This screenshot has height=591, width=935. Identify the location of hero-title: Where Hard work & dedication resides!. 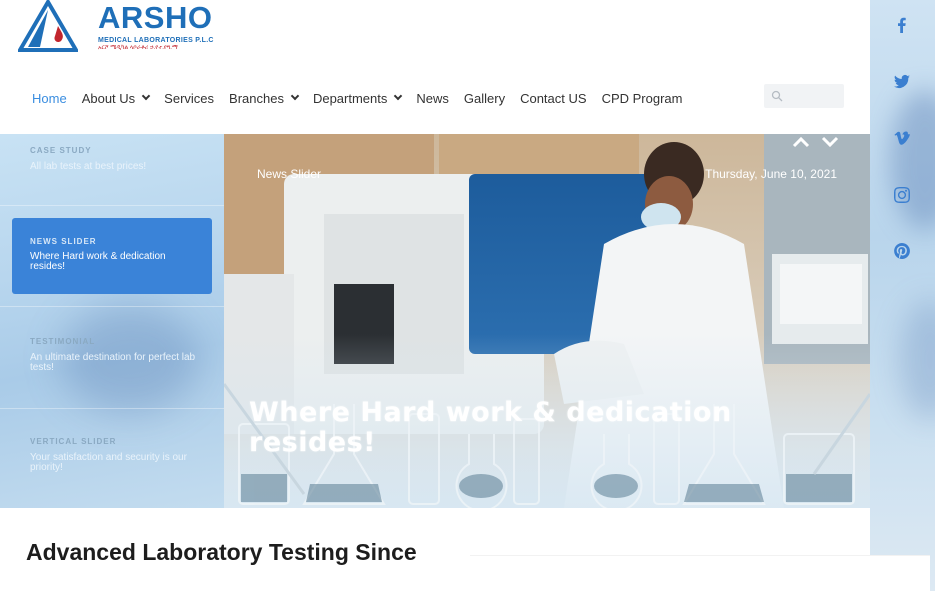
(490, 427).